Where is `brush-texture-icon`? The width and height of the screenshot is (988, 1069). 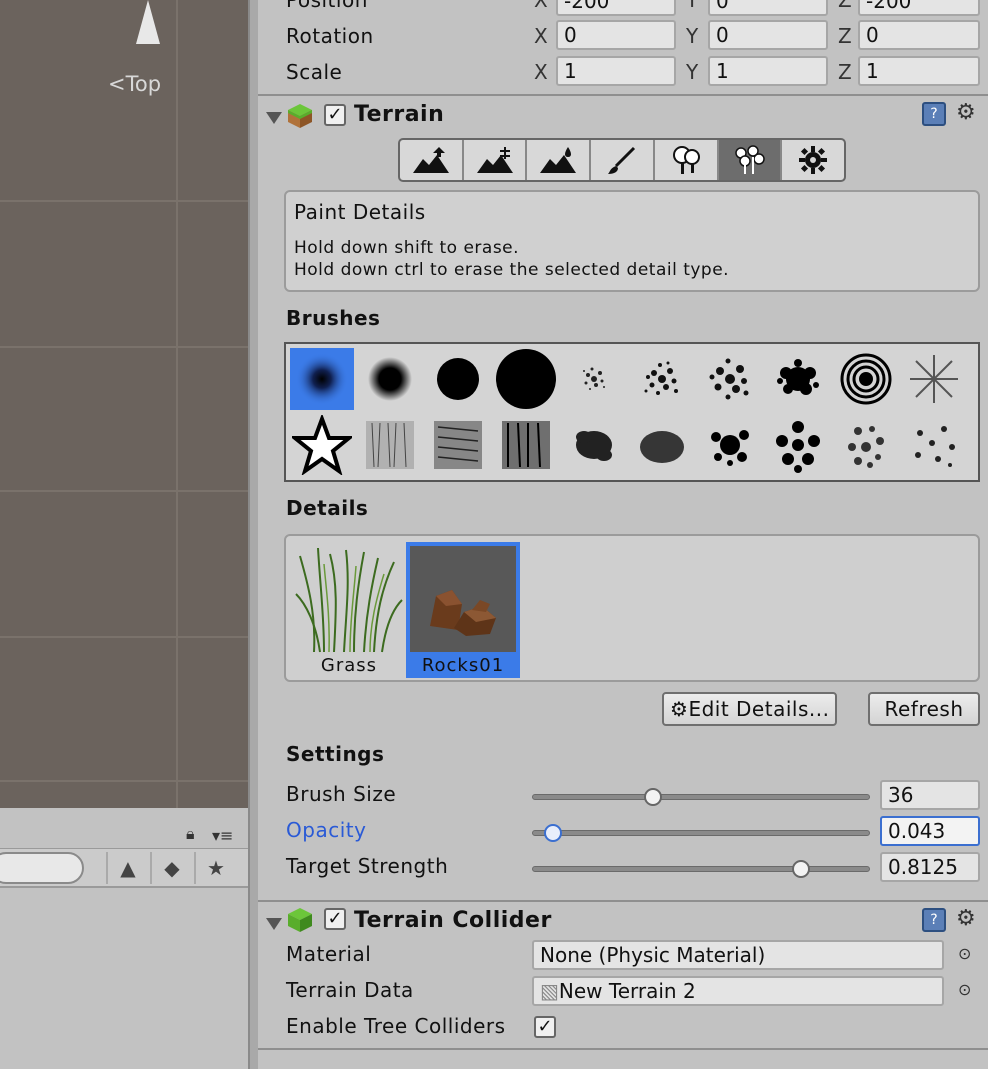 brush-texture-icon is located at coordinates (526, 445).